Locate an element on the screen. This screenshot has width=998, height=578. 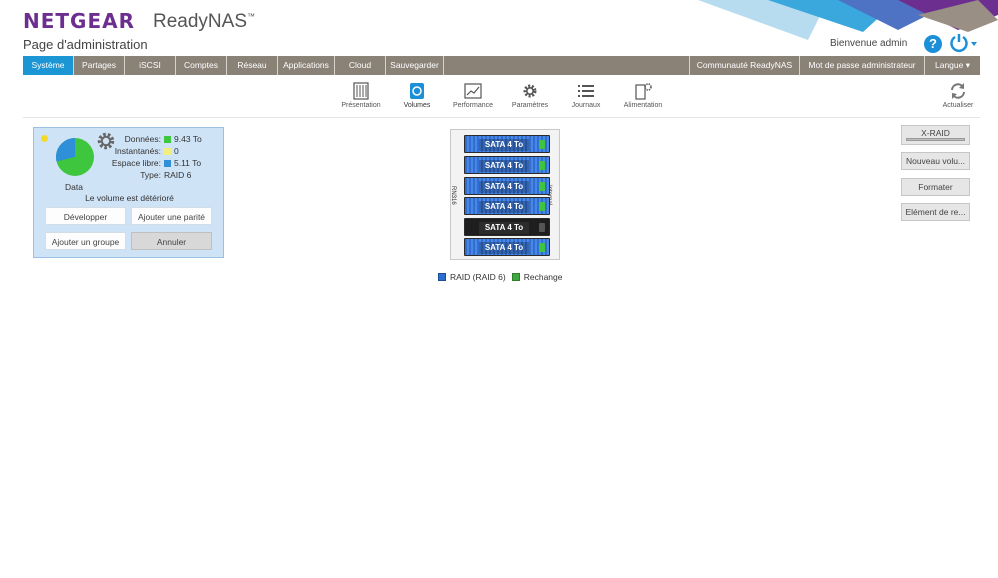
subtool-settings: Paramètres is located at coordinates (530, 95).